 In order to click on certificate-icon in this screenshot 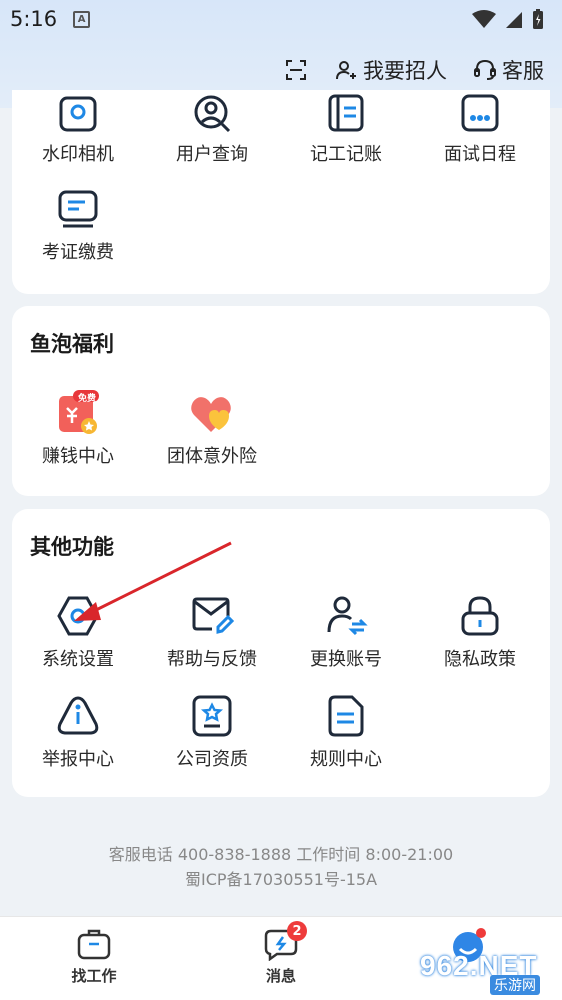, I will do `click(78, 209)`.